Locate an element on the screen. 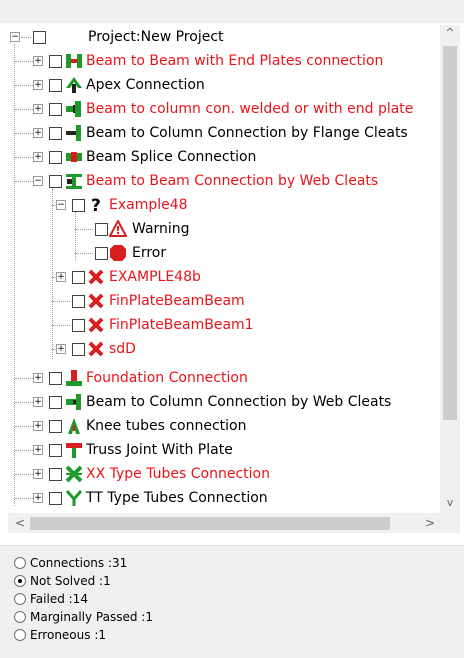 The image size is (464, 658). filter-option-connections: Connections :31 is located at coordinates (71, 563).